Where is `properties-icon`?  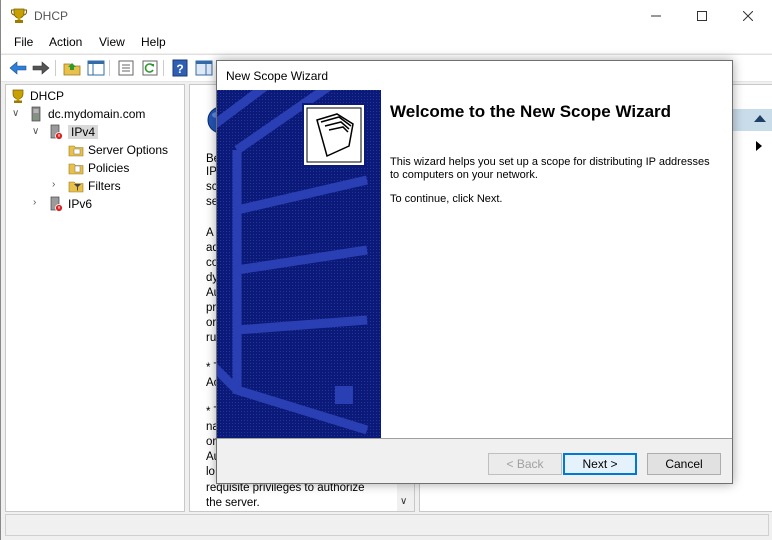 properties-icon is located at coordinates (126, 68).